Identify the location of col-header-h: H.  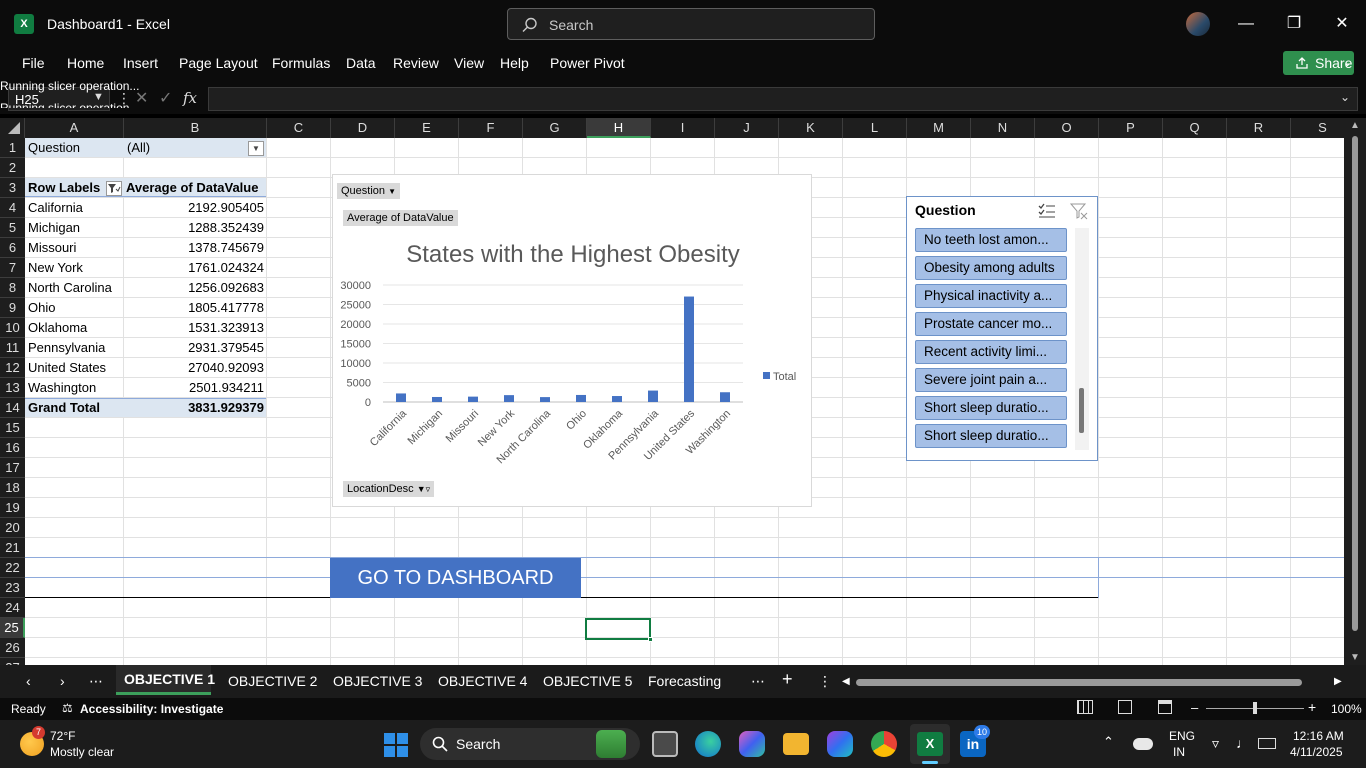
(619, 128).